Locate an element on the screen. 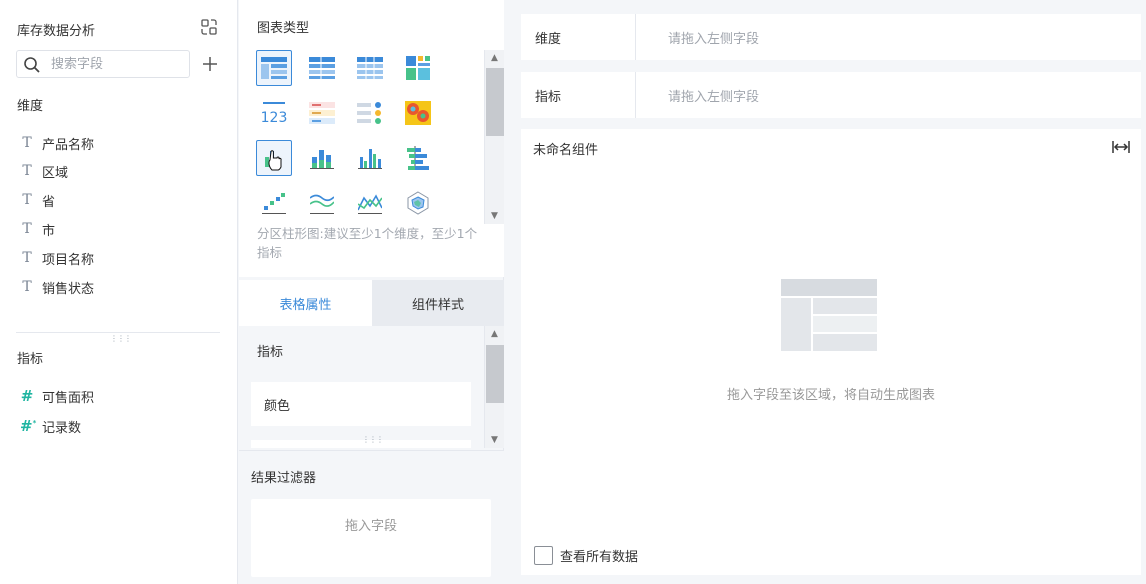 The height and width of the screenshot is (584, 1146). add-field-icon is located at coordinates (210, 64).